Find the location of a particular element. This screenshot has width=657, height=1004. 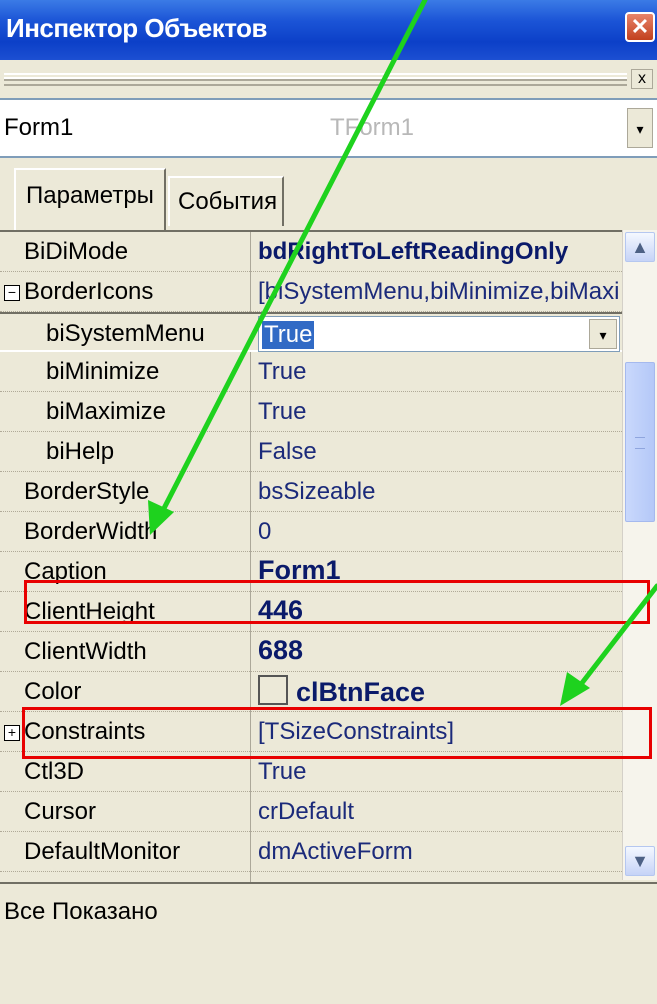

property-row-color: Color clBtnFace is located at coordinates (311, 692).